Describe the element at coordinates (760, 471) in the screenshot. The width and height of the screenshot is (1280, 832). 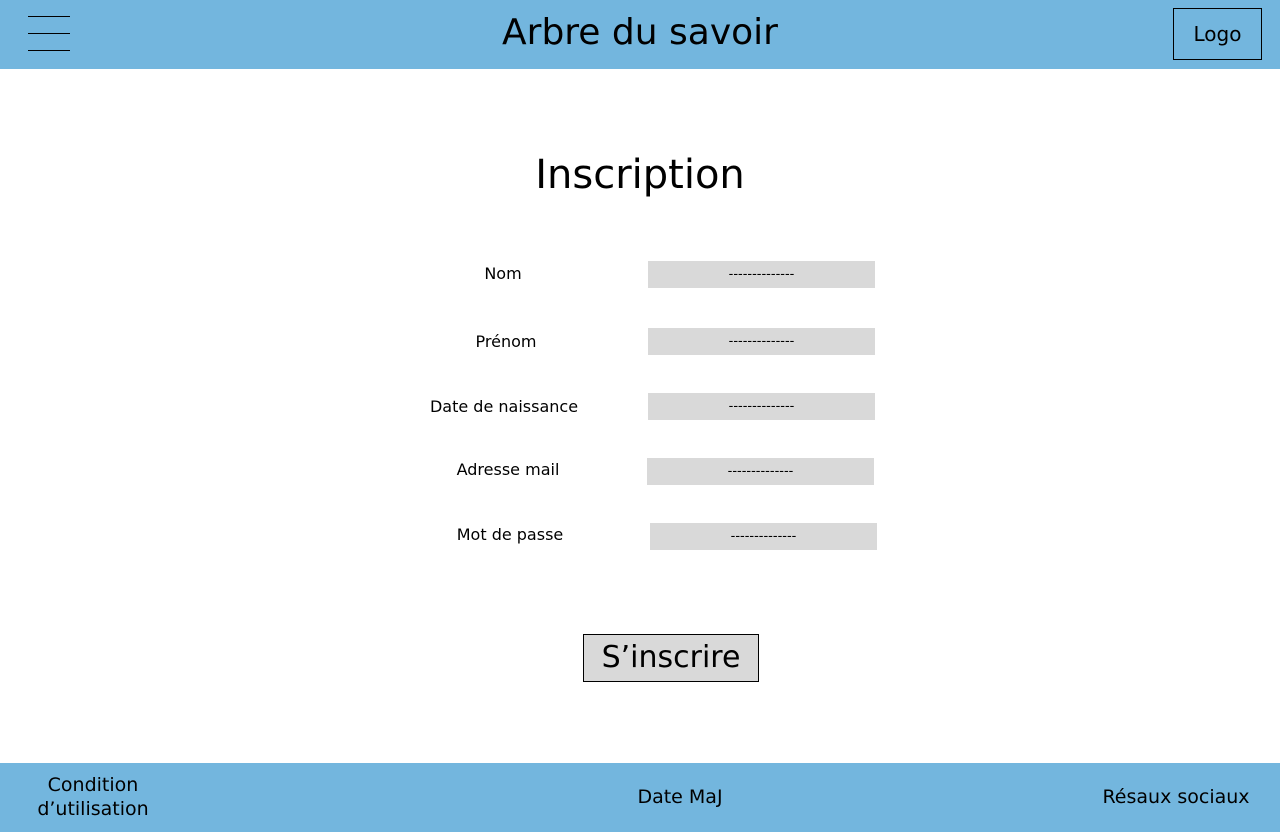
I see `email-input` at that location.